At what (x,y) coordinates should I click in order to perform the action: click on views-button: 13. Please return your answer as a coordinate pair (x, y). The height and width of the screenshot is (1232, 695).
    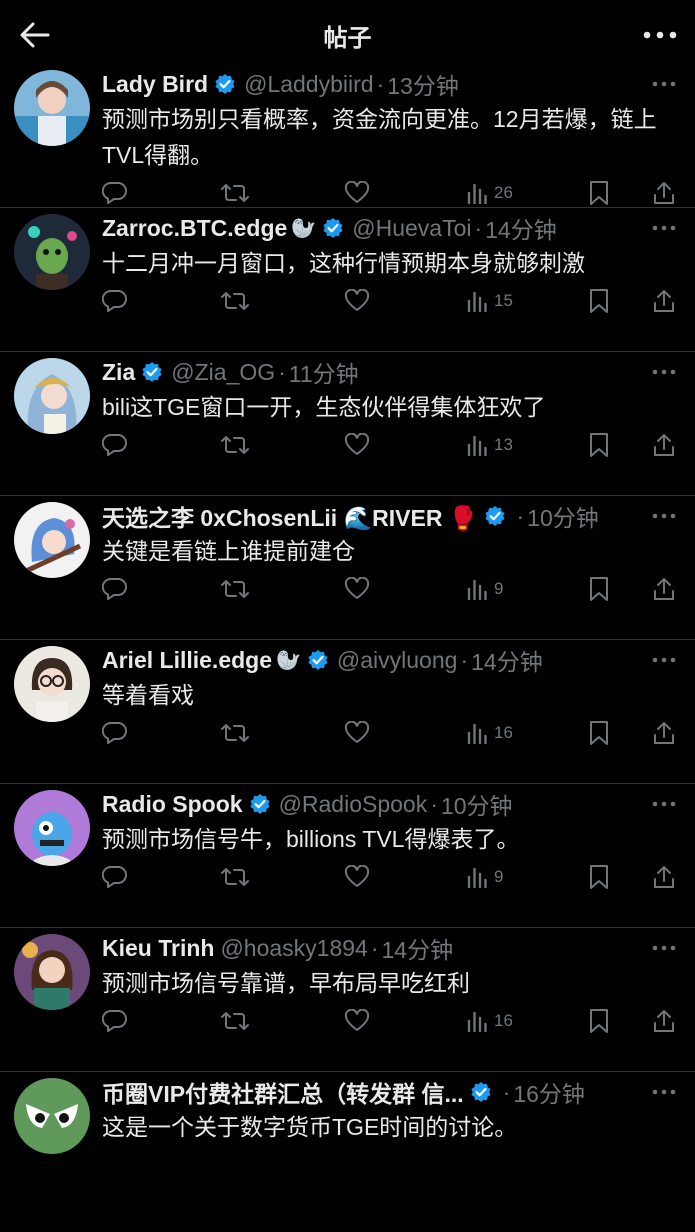
    Looking at the image, I should click on (489, 445).